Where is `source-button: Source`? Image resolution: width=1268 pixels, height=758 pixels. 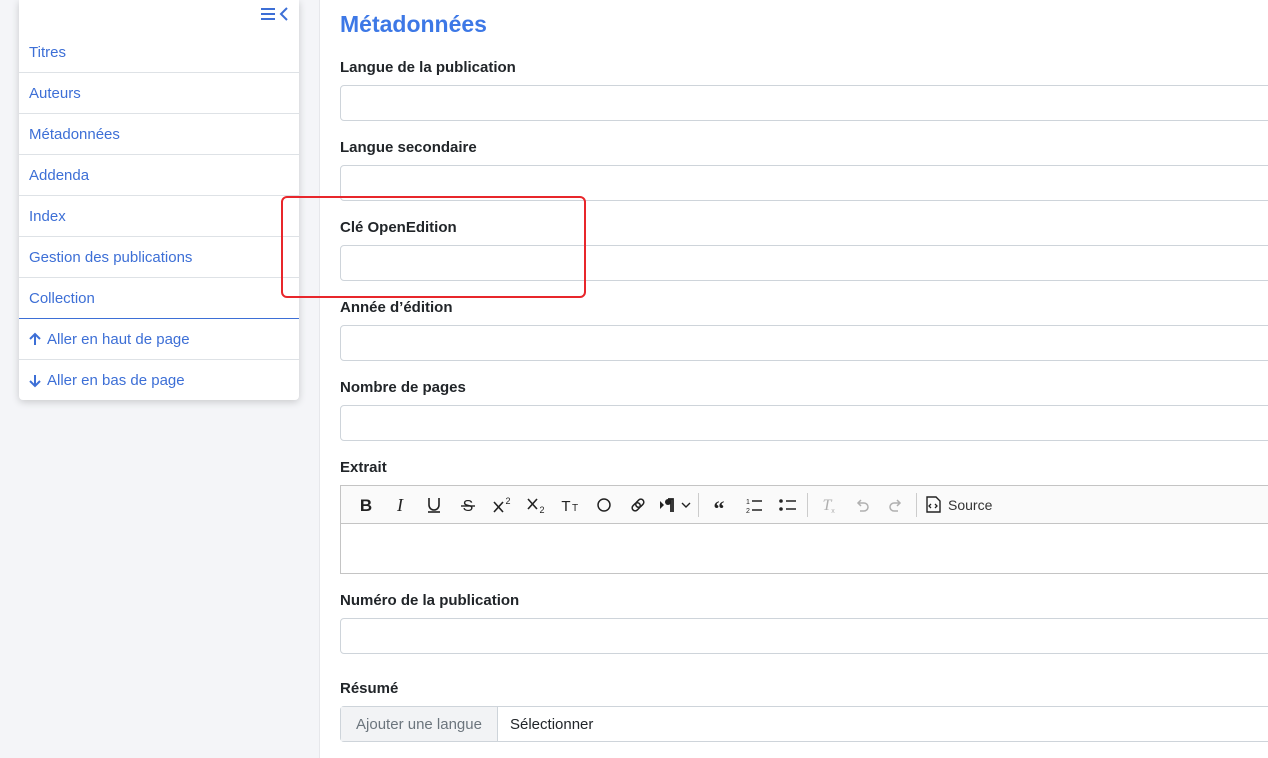
source-button: Source is located at coordinates (958, 505).